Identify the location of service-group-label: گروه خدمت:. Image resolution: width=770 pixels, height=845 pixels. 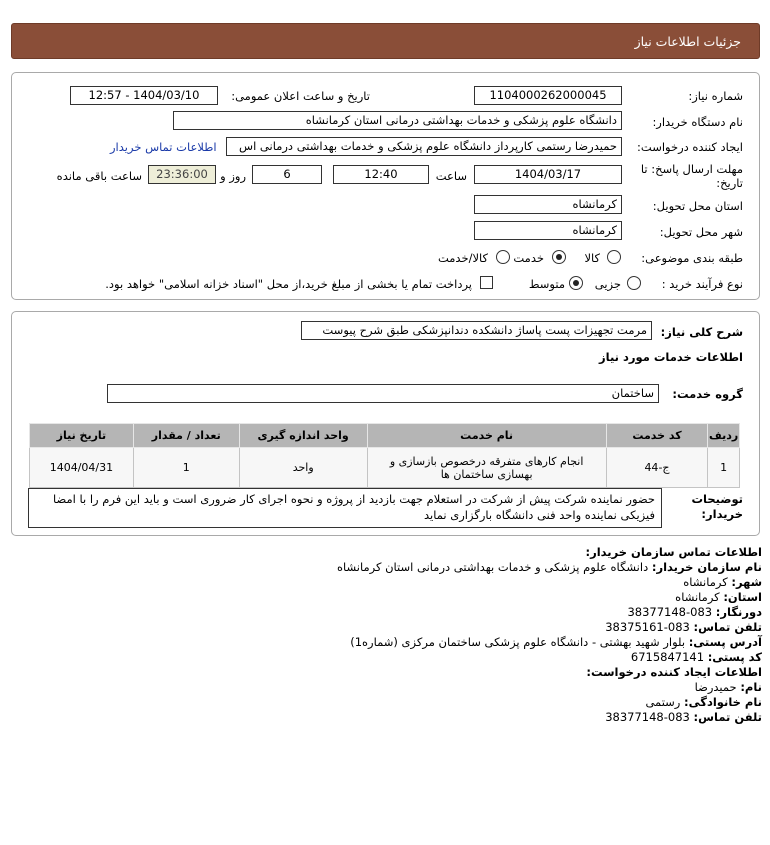
(707, 394).